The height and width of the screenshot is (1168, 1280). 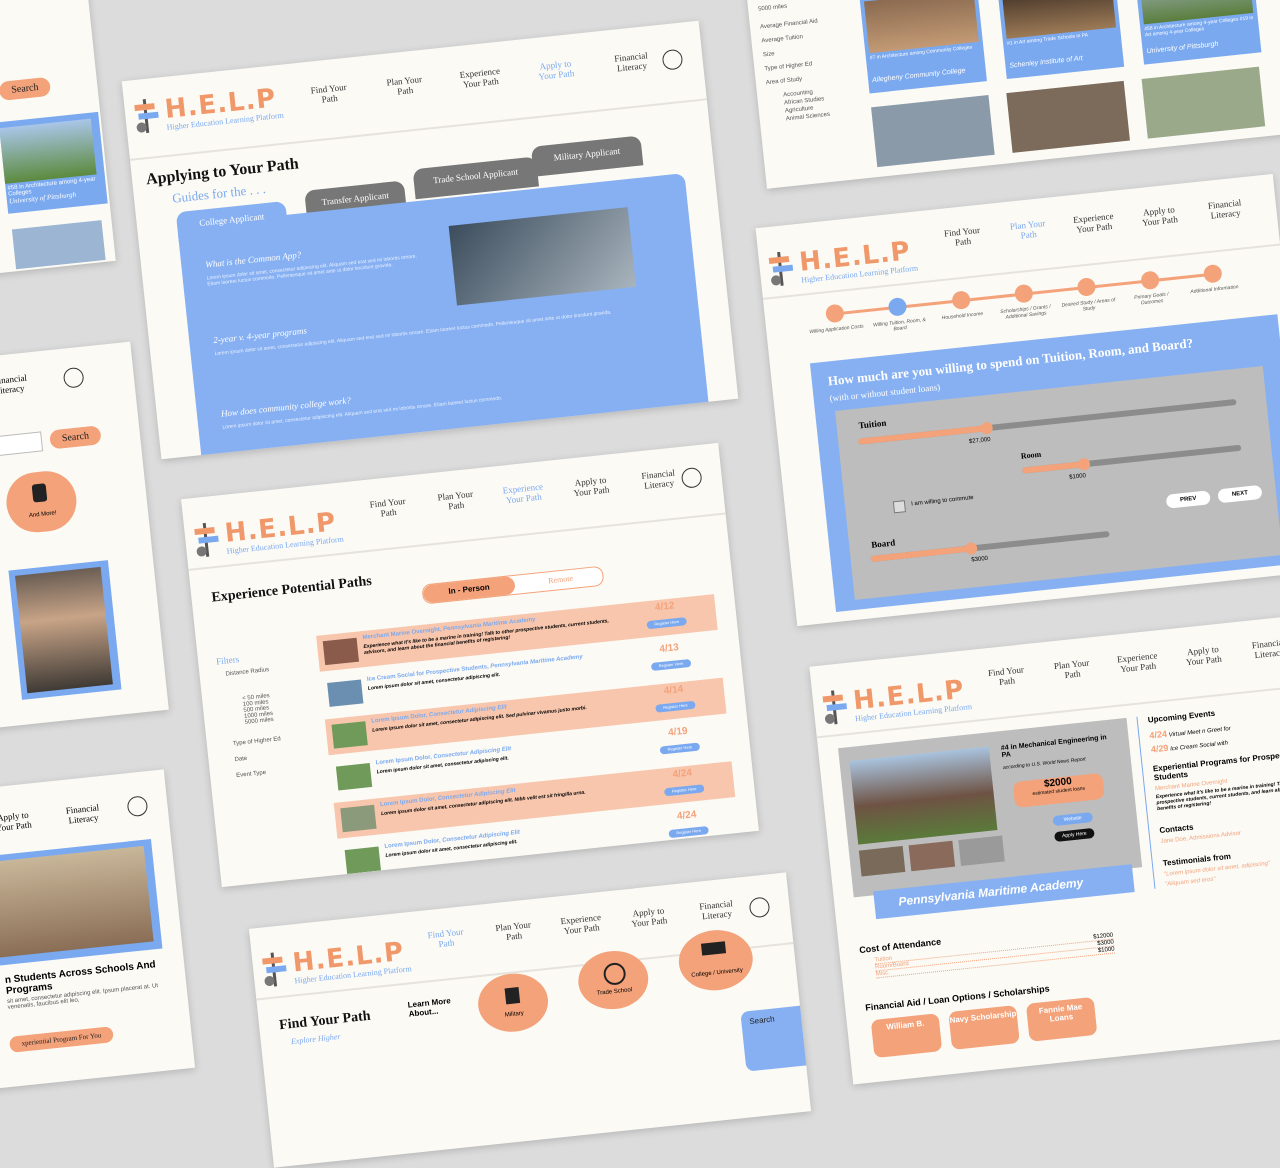 I want to click on commute-checkbox, so click(x=899, y=507).